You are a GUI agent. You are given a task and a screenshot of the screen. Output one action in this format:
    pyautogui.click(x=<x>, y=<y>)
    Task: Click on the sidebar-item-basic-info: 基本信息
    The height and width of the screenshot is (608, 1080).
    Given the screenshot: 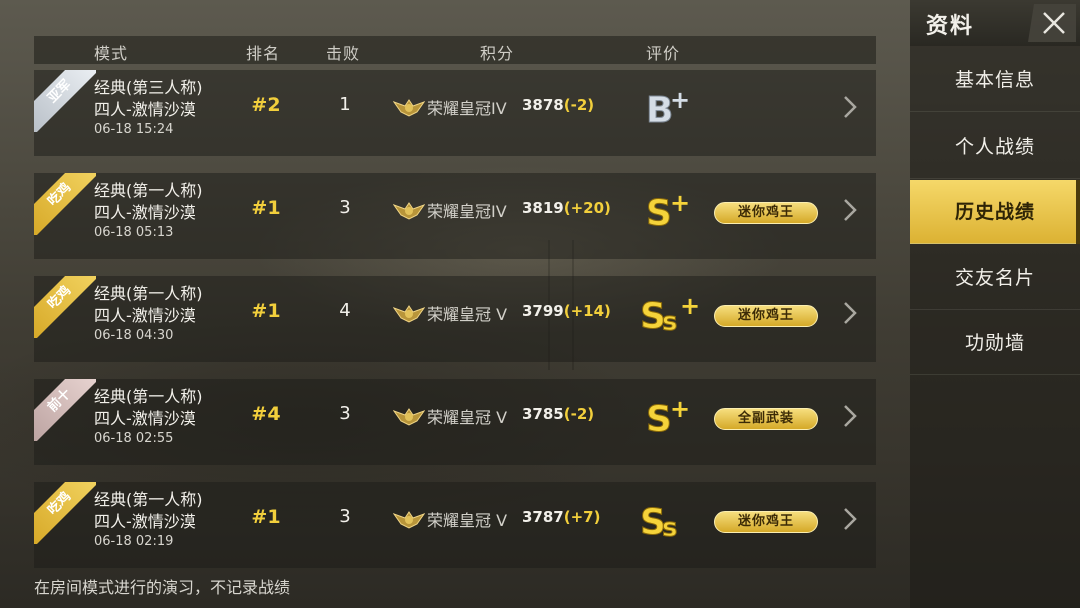 What is the action you would take?
    pyautogui.click(x=995, y=80)
    